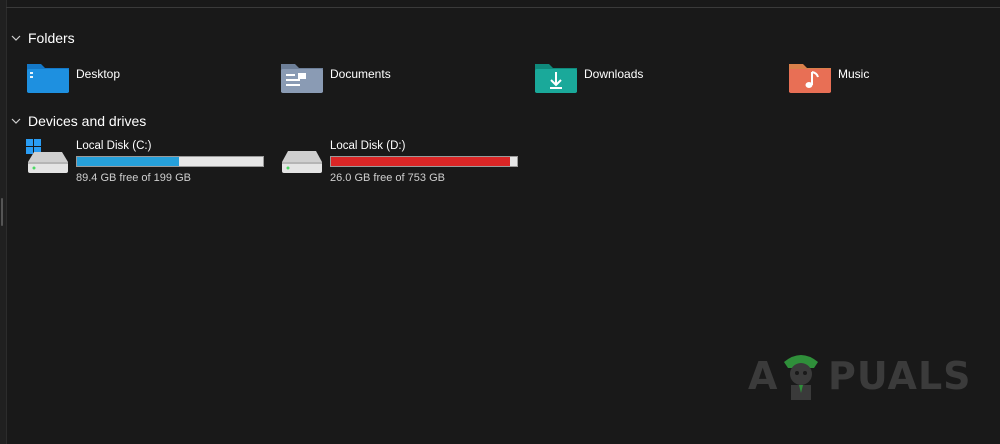 The height and width of the screenshot is (444, 1000). I want to click on drive-usage-bar-c, so click(170, 161).